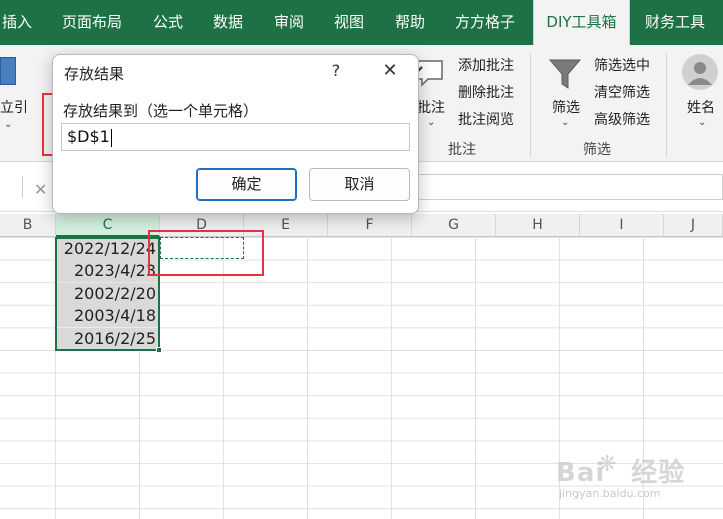  I want to click on filter-group-label: 筛选, so click(597, 150).